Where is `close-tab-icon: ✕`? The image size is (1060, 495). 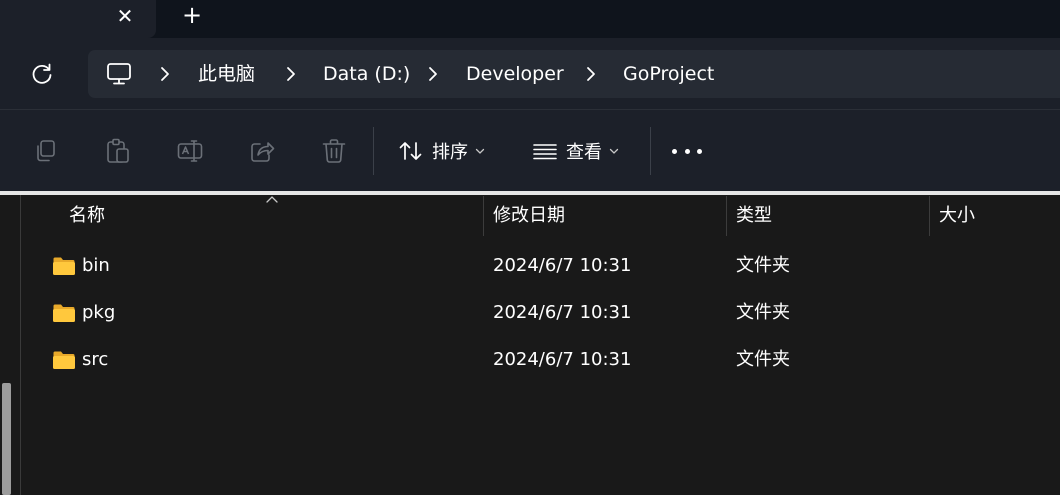 close-tab-icon: ✕ is located at coordinates (125, 16).